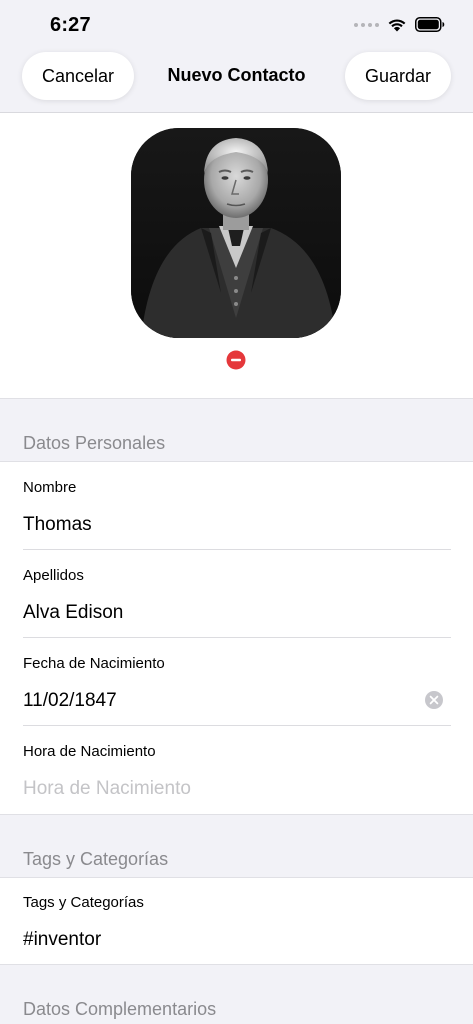 The height and width of the screenshot is (1024, 473). I want to click on battery-icon, so click(430, 24).